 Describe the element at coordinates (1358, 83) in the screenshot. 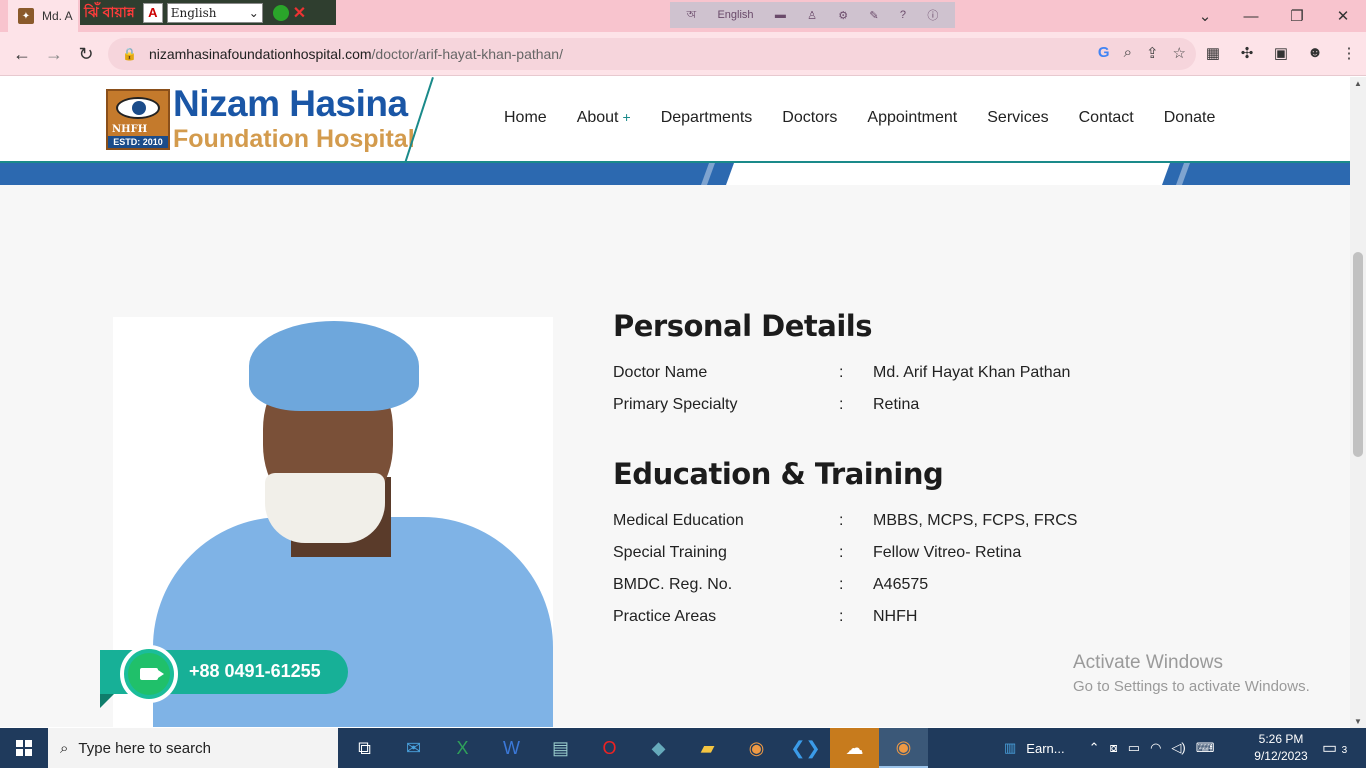

I see `scroll-up-icon: ▲` at that location.